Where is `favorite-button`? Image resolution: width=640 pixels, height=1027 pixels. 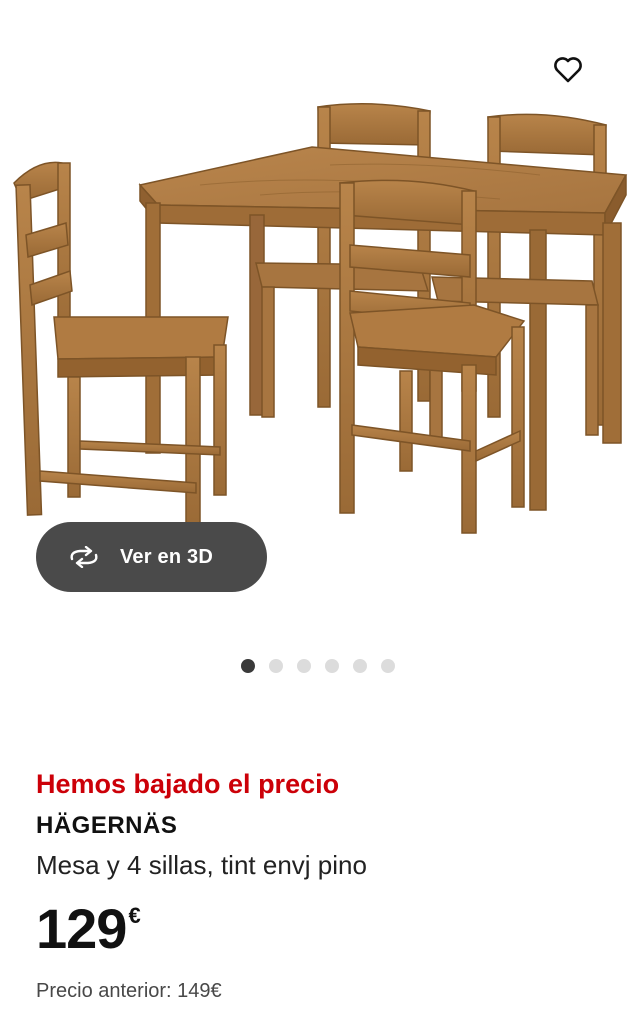 favorite-button is located at coordinates (568, 70).